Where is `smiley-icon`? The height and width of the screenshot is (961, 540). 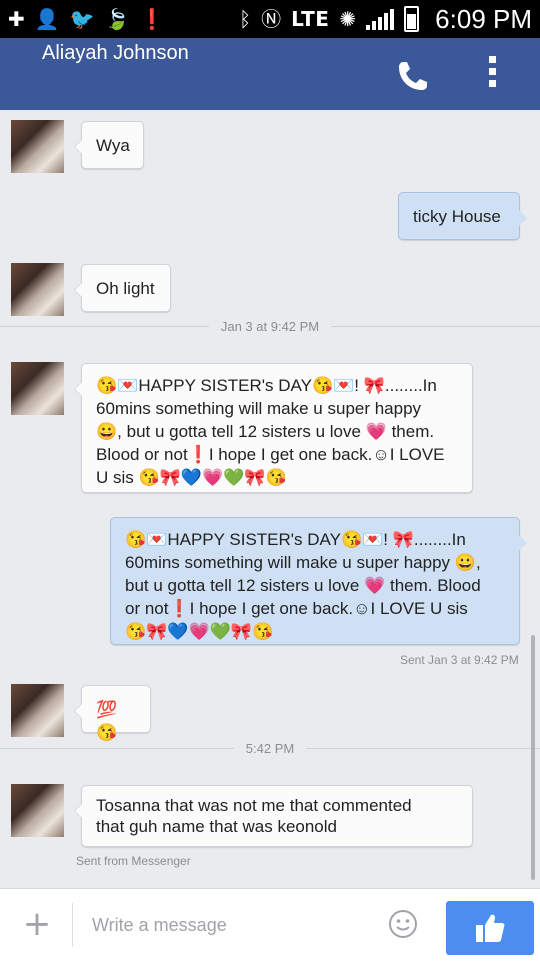 smiley-icon is located at coordinates (403, 924).